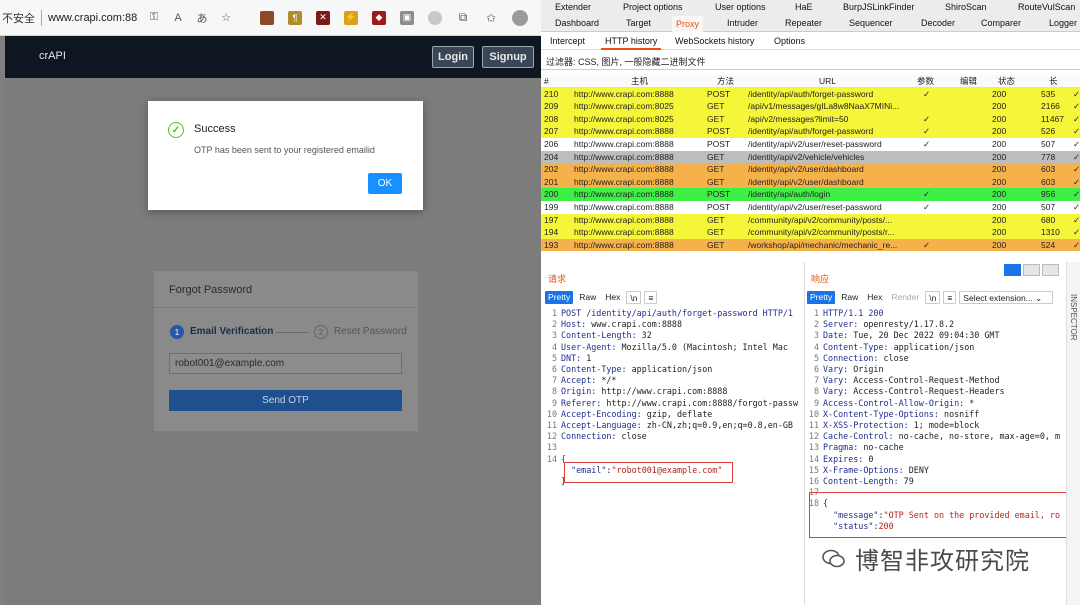 This screenshot has height=605, width=1080. What do you see at coordinates (1008, 81) in the screenshot?
I see `col-status: 状态` at bounding box center [1008, 81].